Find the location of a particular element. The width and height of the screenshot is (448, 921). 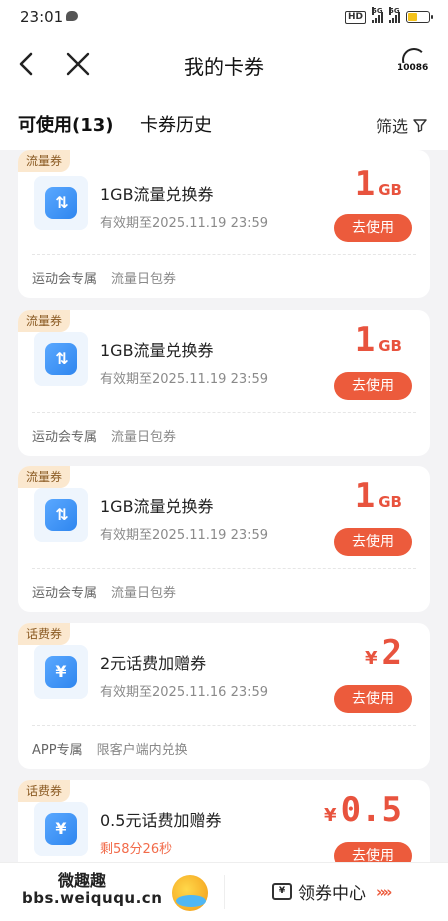

coupon-center-button: ¥ 领券中心 »» is located at coordinates (332, 891).